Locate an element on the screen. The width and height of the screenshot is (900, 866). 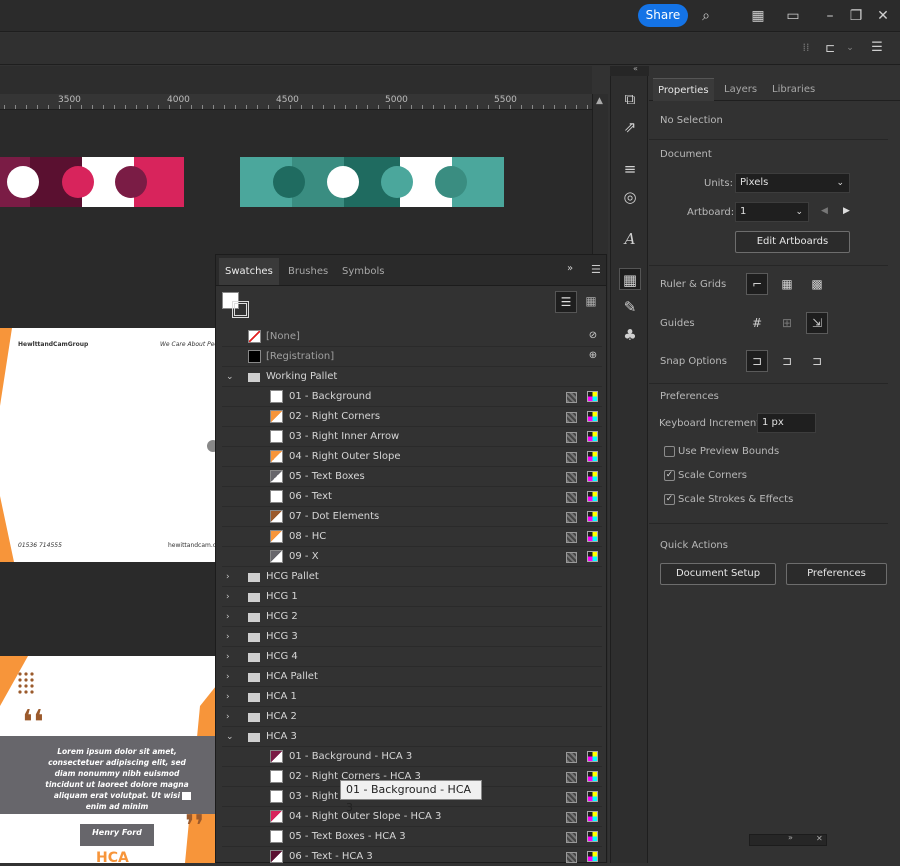
floating-panel-header: » ✕ is located at coordinates (788, 839).